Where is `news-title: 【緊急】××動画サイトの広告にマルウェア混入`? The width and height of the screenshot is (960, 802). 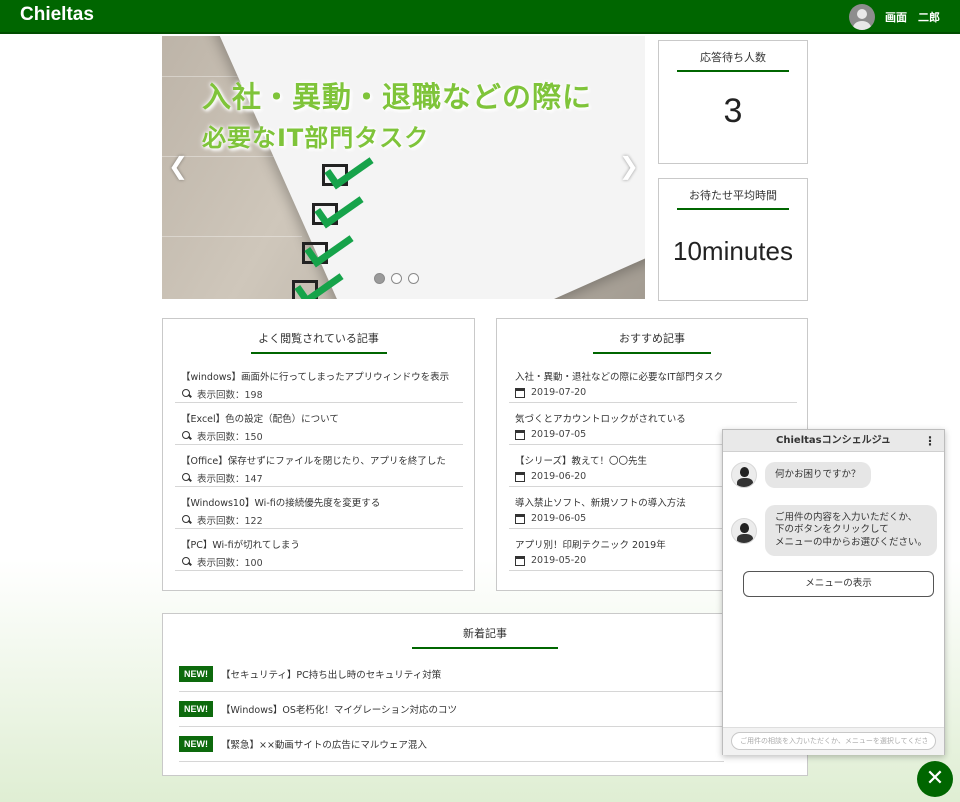 news-title: 【緊急】××動画サイトの広告にマルウェア混入 is located at coordinates (324, 744).